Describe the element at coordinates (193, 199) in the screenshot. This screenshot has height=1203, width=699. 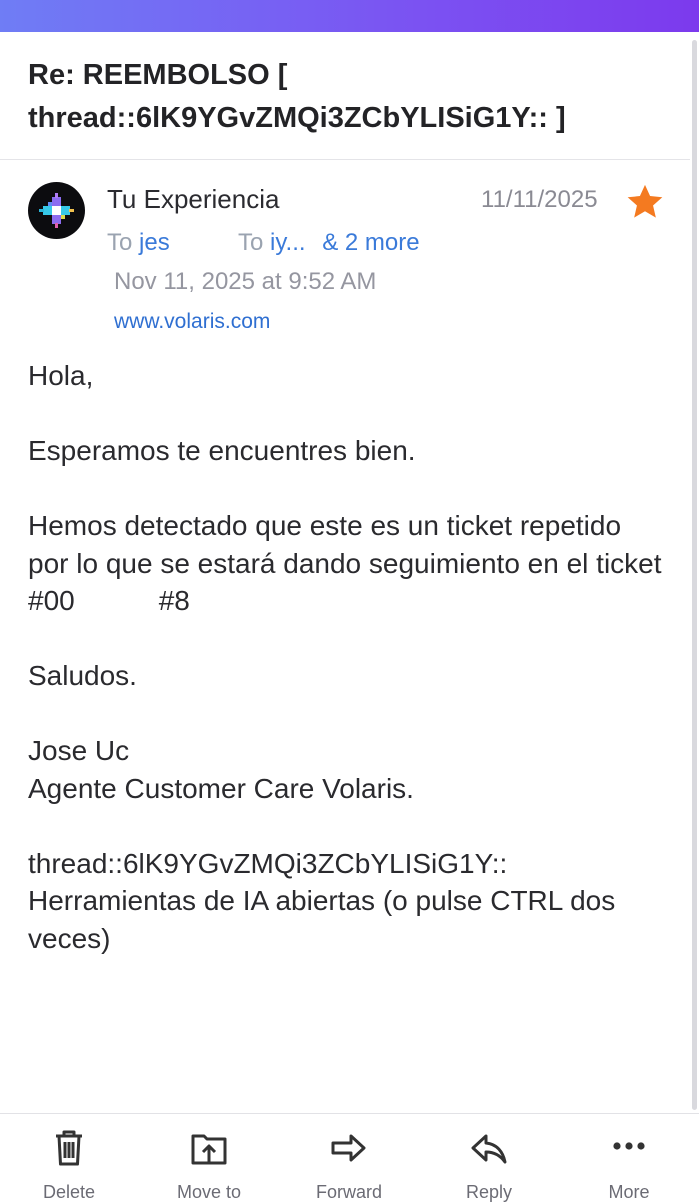
I see `sender-name: Tu Experiencia` at that location.